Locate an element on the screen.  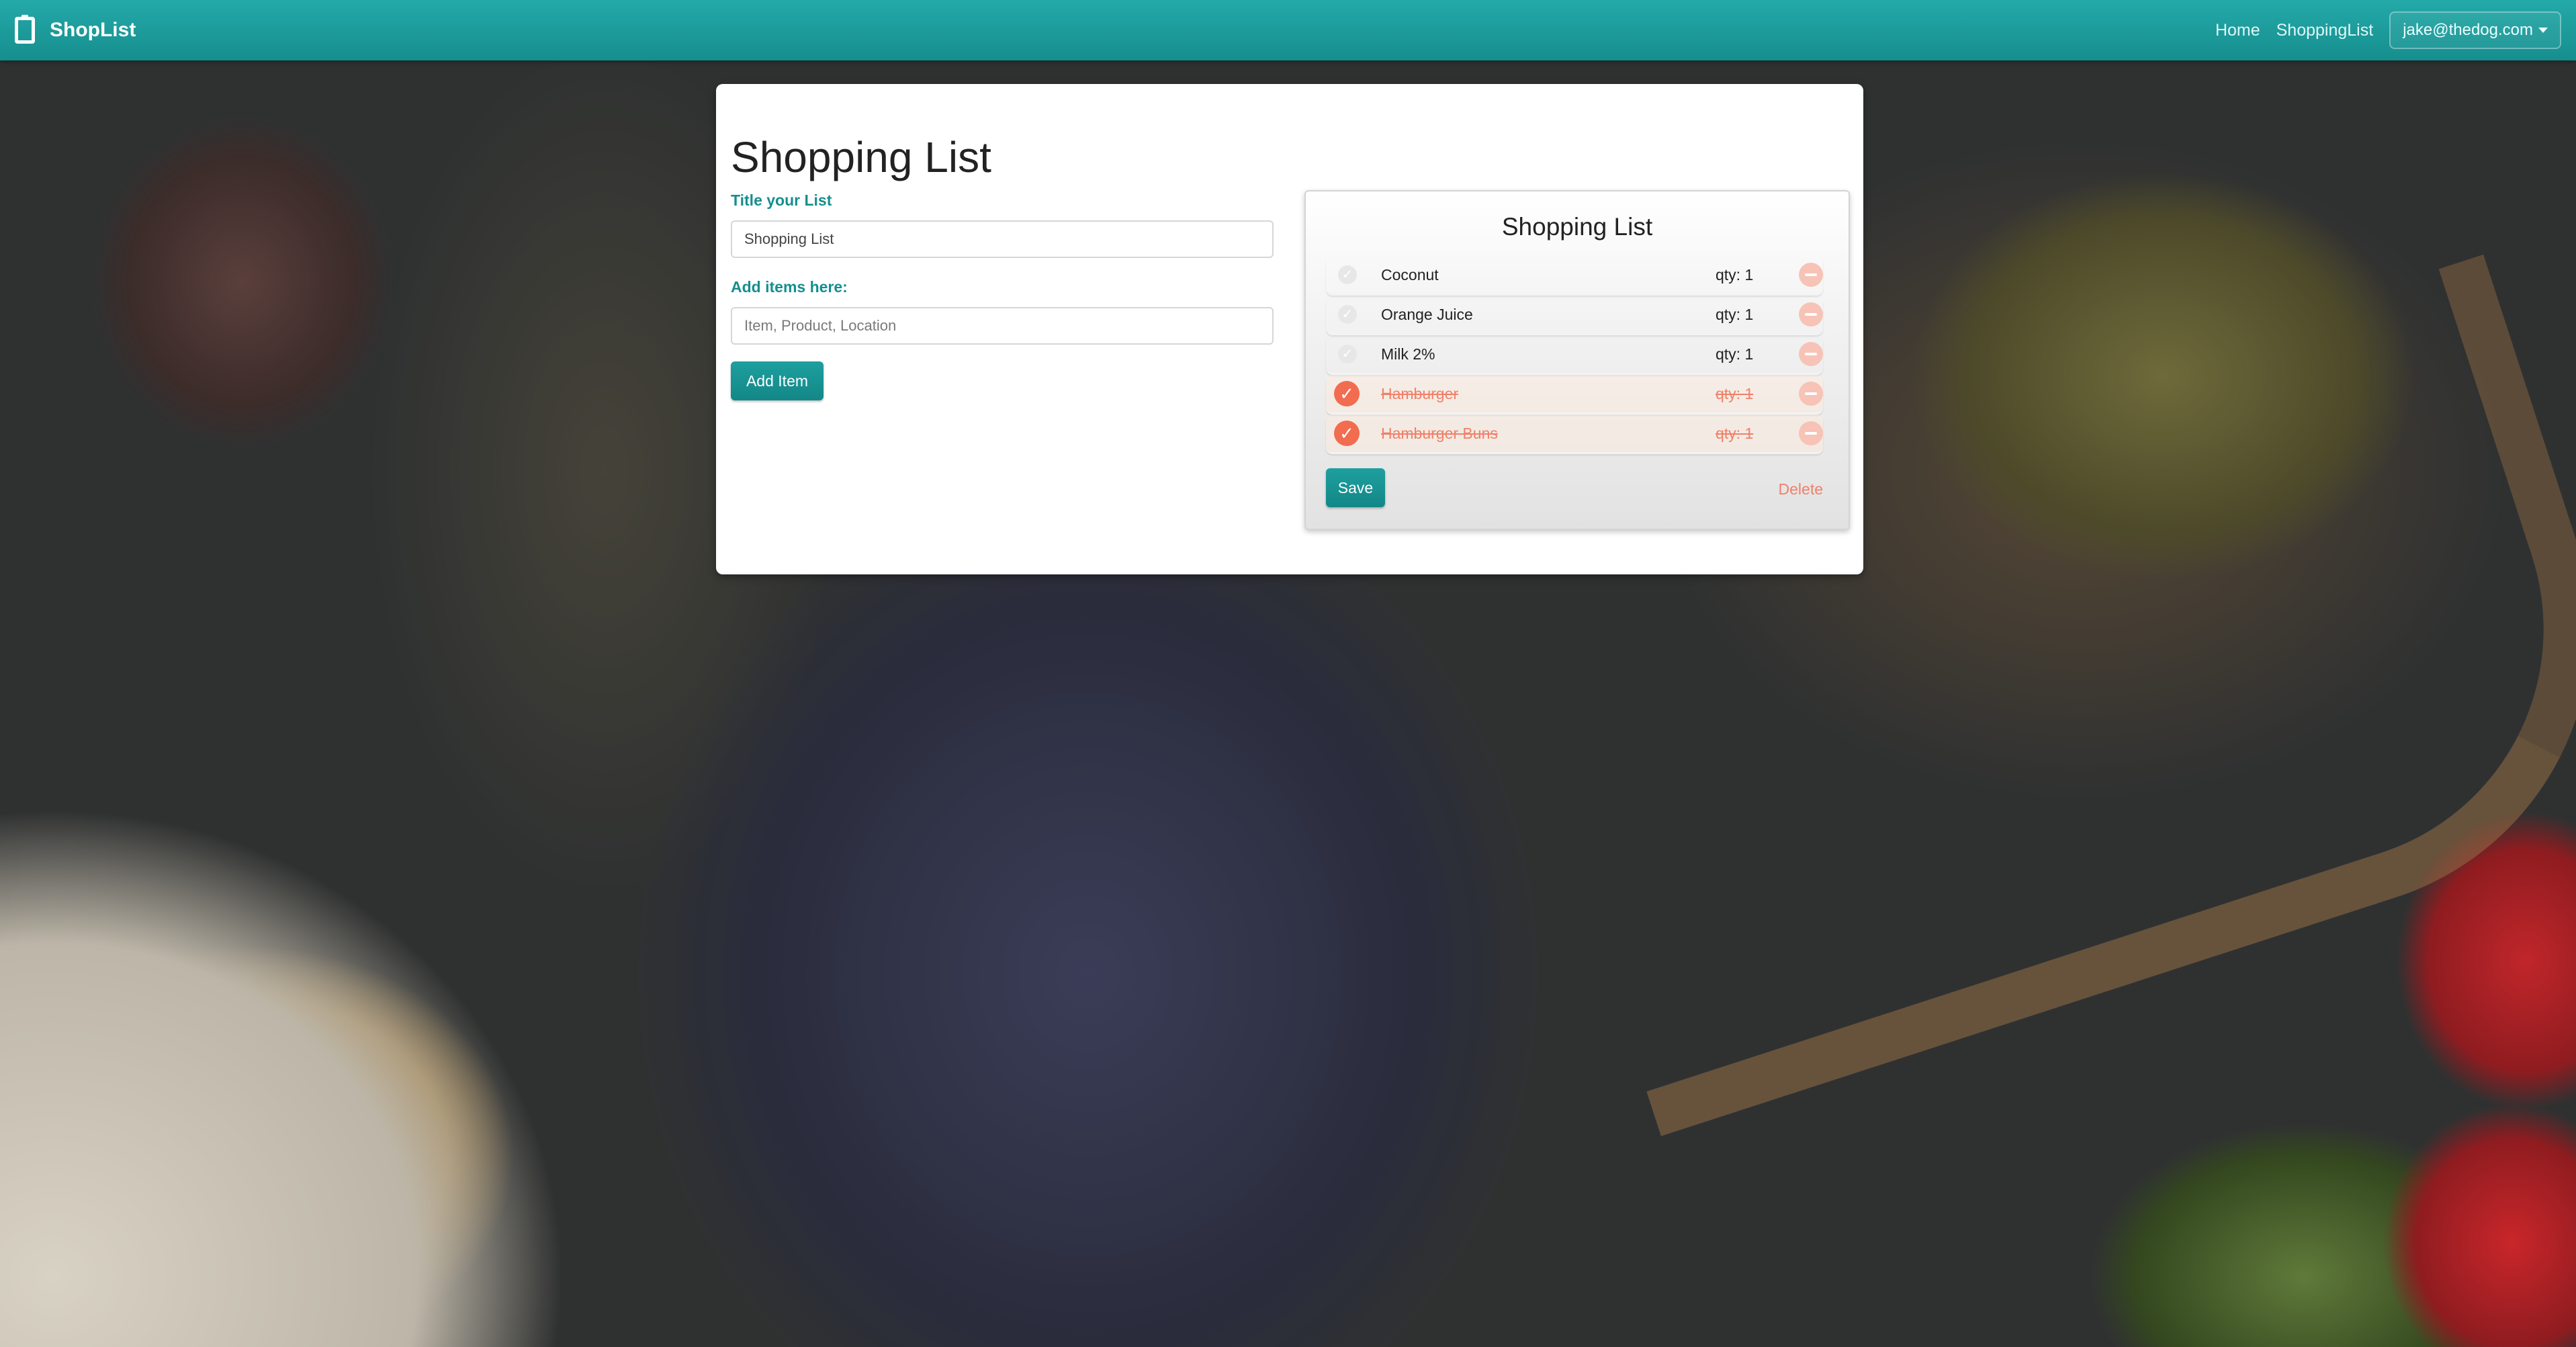
brand: ShopList is located at coordinates (75, 30).